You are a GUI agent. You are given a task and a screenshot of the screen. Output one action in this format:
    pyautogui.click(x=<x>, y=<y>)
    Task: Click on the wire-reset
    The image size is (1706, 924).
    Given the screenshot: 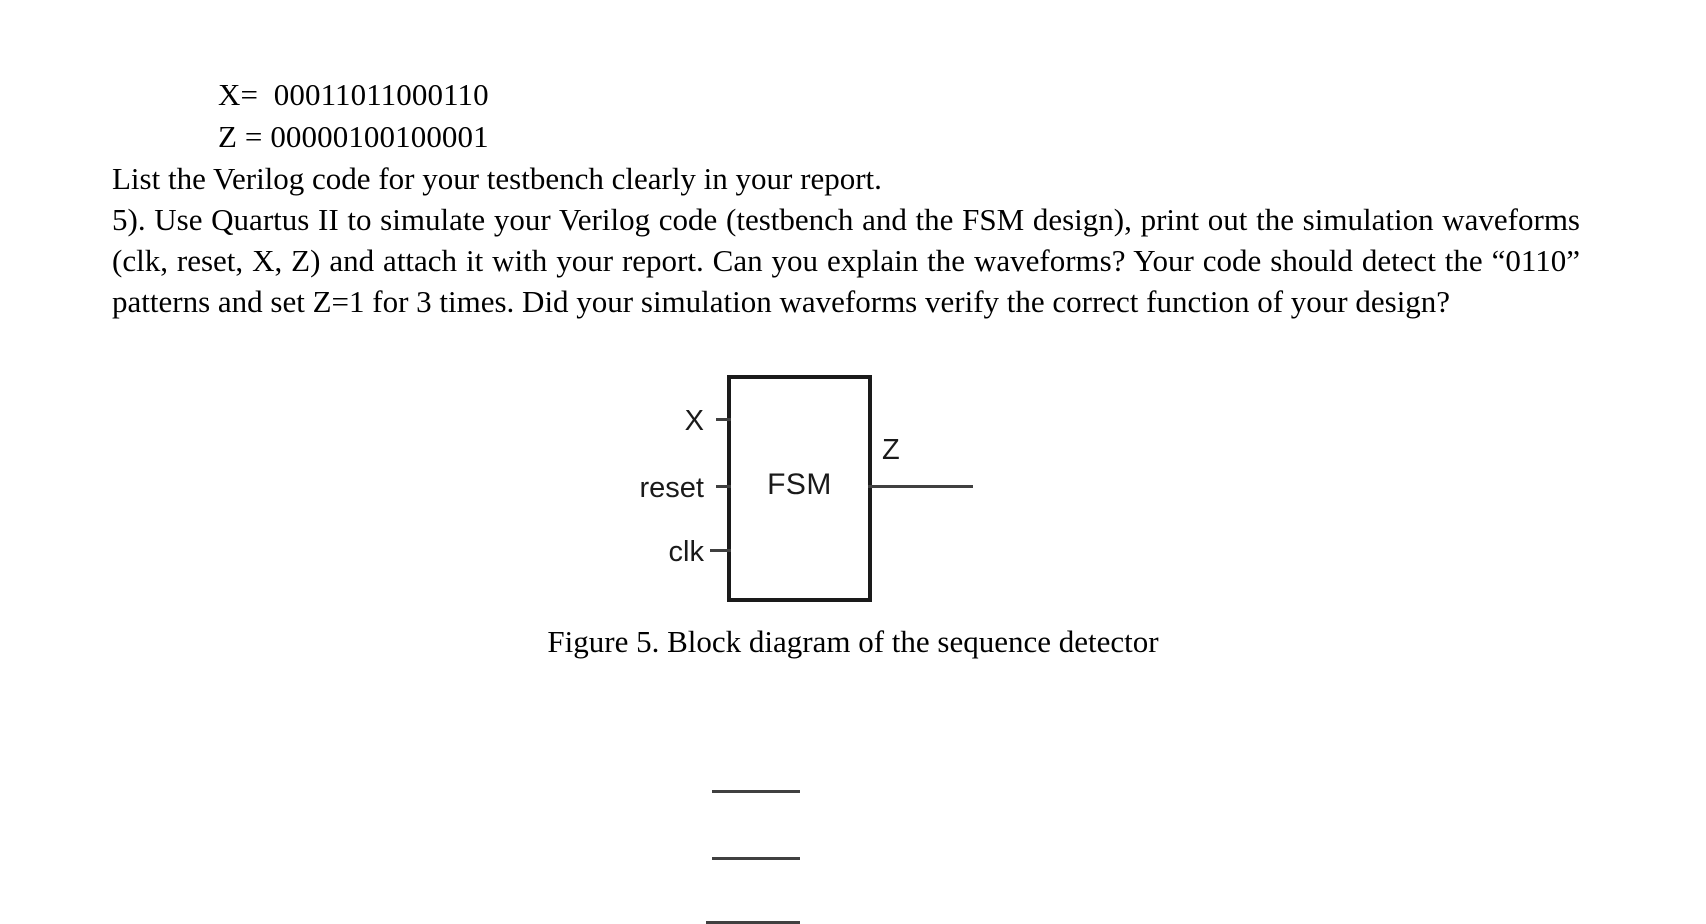 What is the action you would take?
    pyautogui.click(x=723, y=486)
    